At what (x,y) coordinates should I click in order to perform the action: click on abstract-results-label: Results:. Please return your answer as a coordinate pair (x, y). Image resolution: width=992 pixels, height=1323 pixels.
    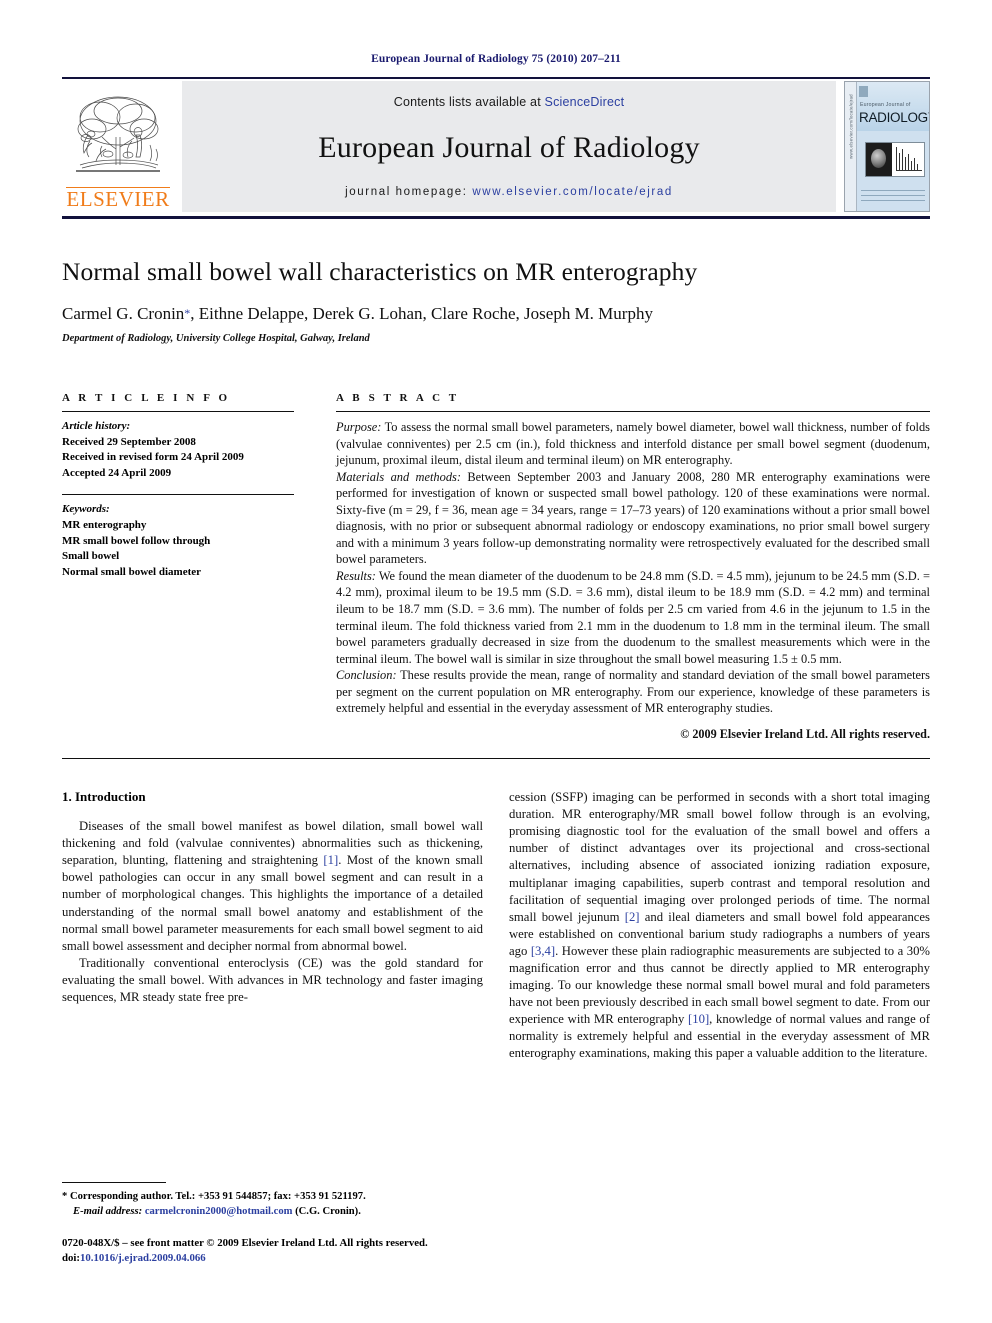
    Looking at the image, I should click on (356, 575).